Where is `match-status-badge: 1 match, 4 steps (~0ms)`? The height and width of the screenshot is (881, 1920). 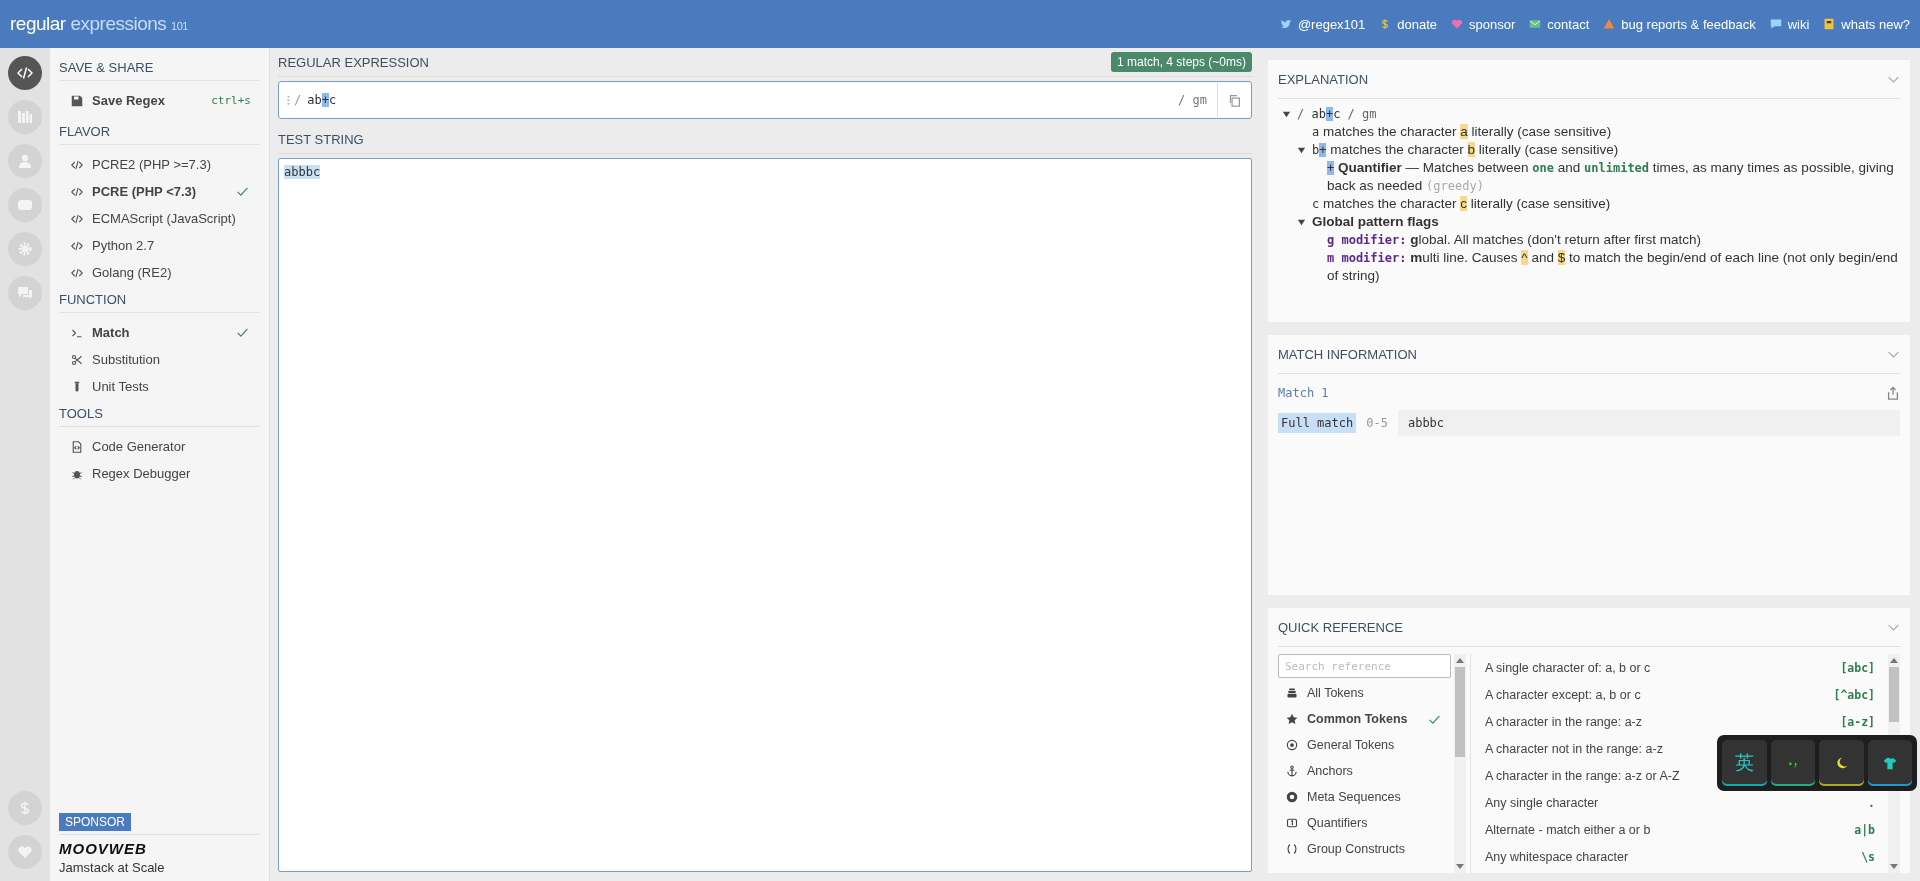
match-status-badge: 1 match, 4 steps (~0ms) is located at coordinates (1181, 62).